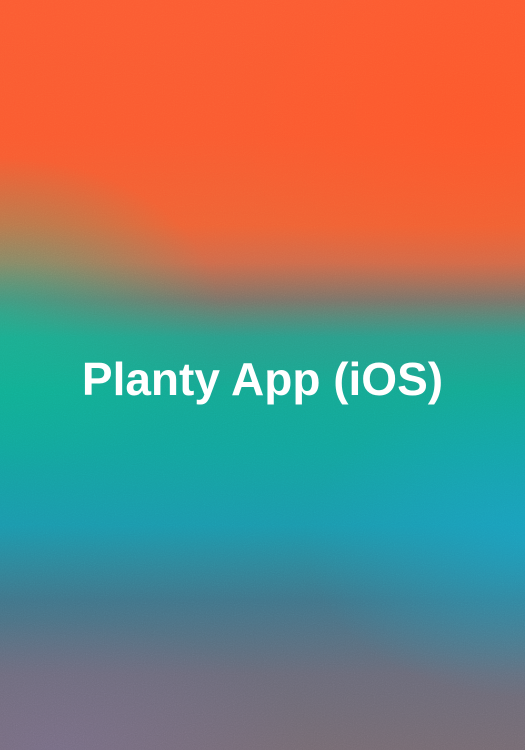 The image size is (525, 750). What do you see at coordinates (262, 379) in the screenshot?
I see `app-title: Planty App (iOS)` at bounding box center [262, 379].